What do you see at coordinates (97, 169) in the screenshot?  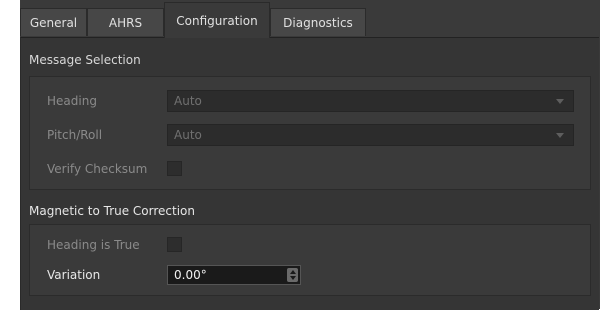 I see `verify-checksum-label: Verify Checksum` at bounding box center [97, 169].